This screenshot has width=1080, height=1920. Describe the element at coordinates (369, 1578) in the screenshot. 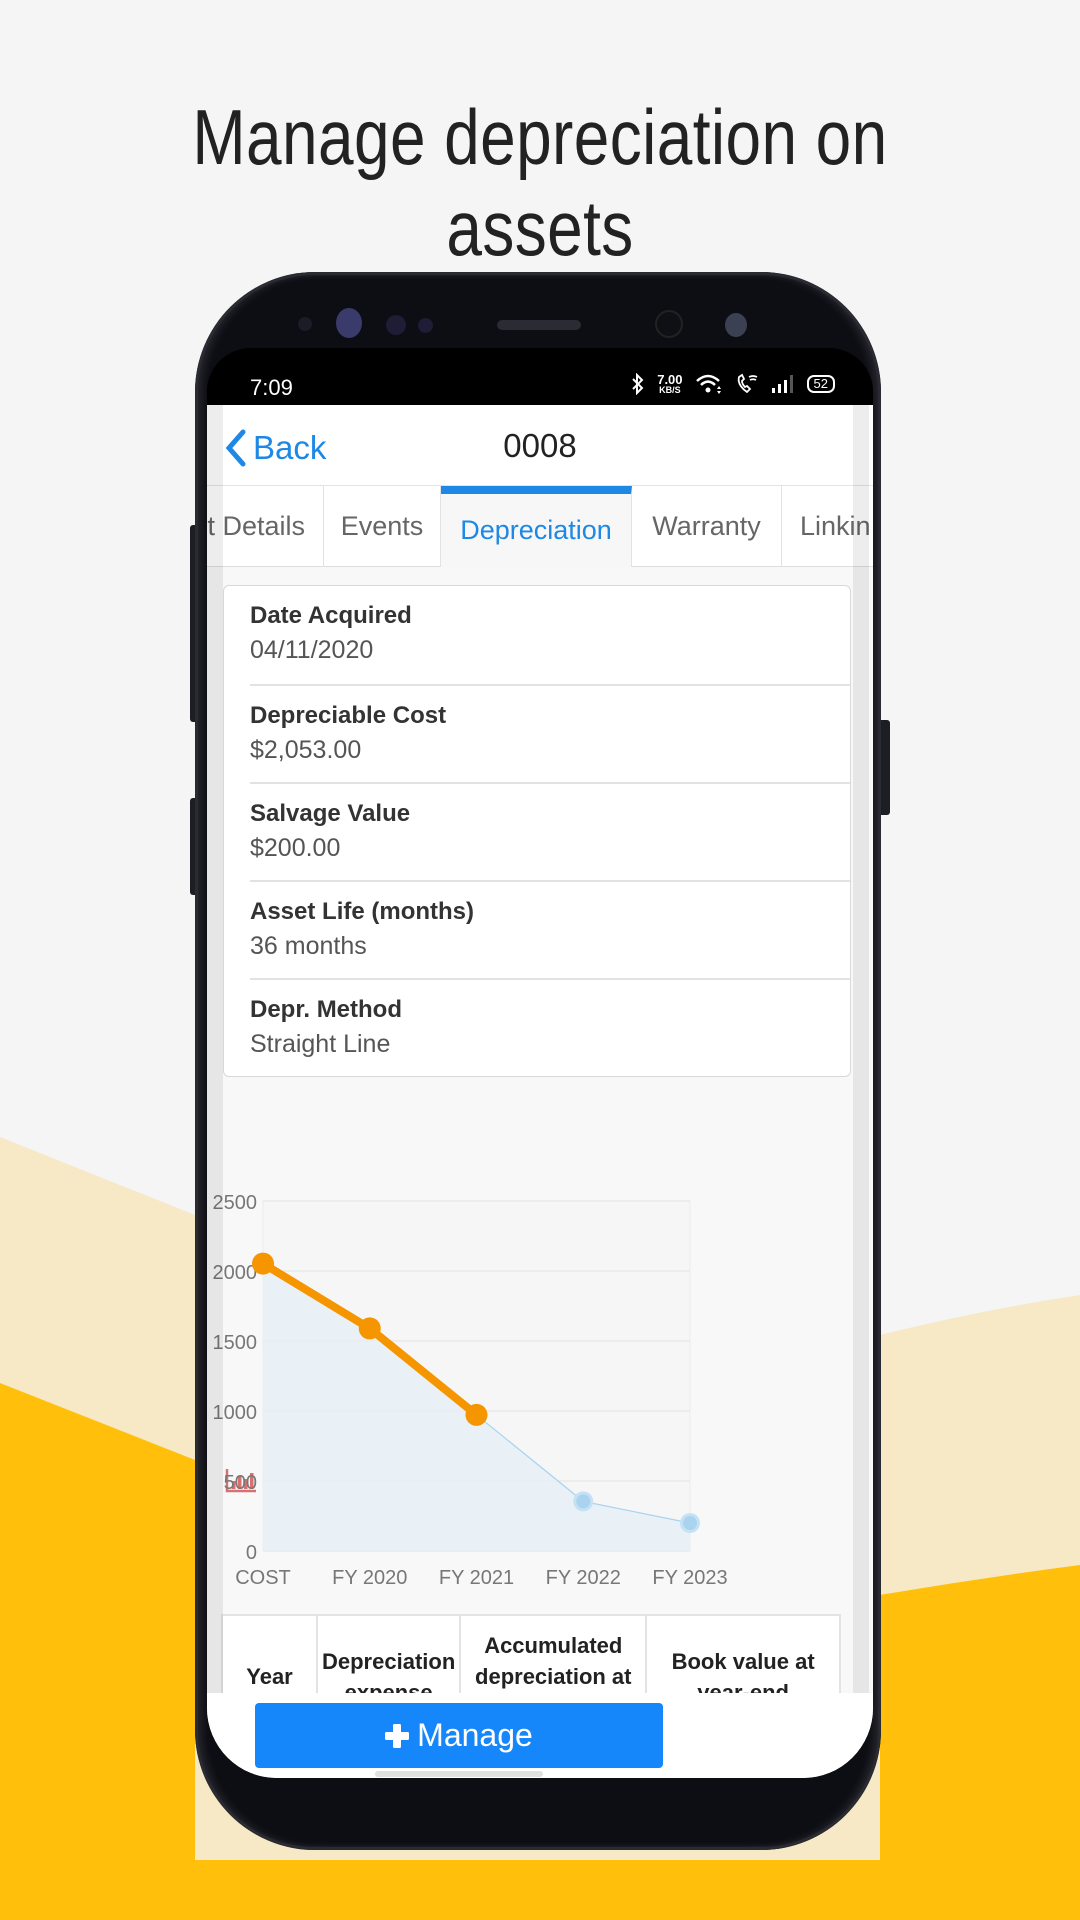

I see `x-tick-label: FY 2020` at that location.